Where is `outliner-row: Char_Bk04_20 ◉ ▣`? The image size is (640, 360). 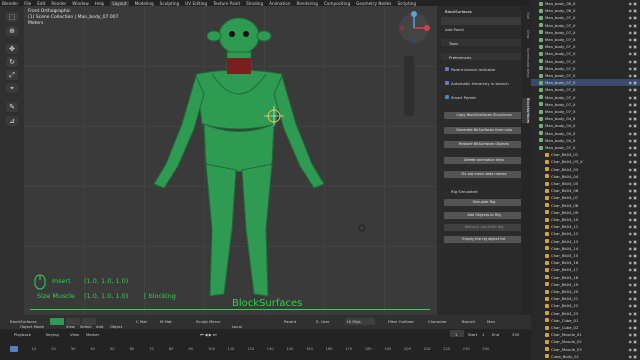
outliner-row: Char_Bk04_20 ◉ ▣ is located at coordinates (585, 291).